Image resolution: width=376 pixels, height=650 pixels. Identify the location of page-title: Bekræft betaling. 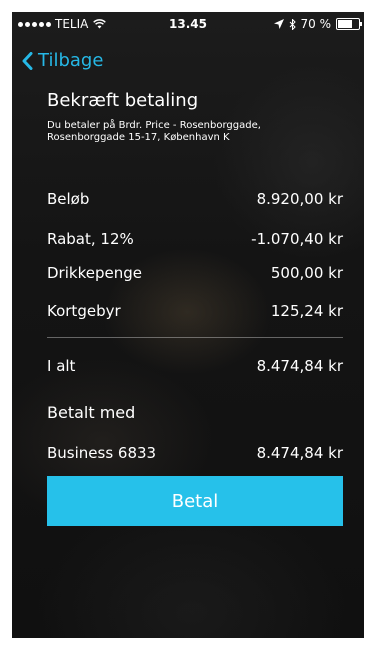
(123, 100).